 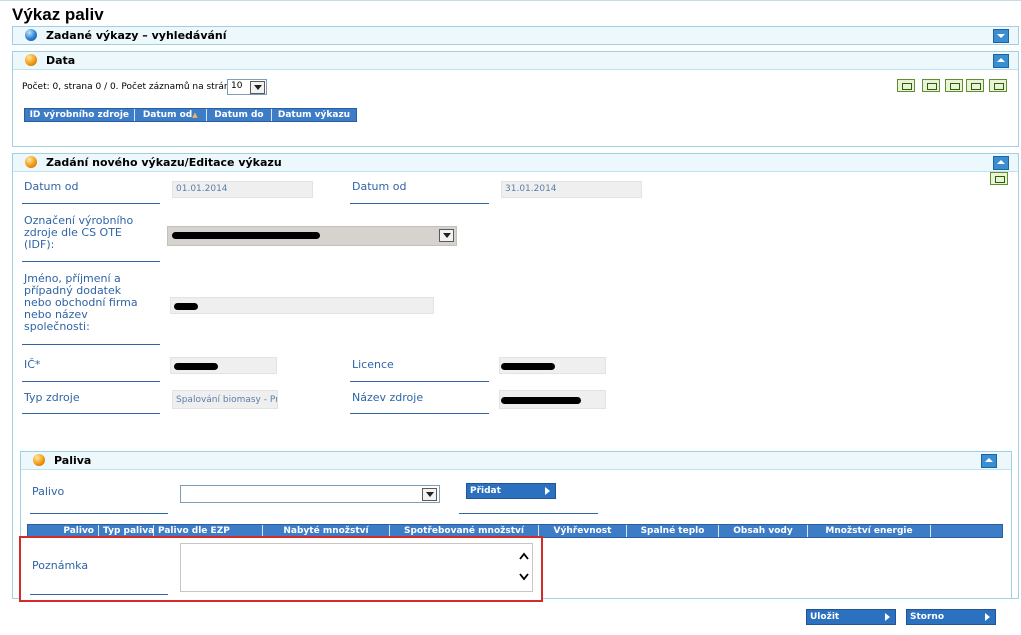 I want to click on name-input, so click(x=302, y=305).